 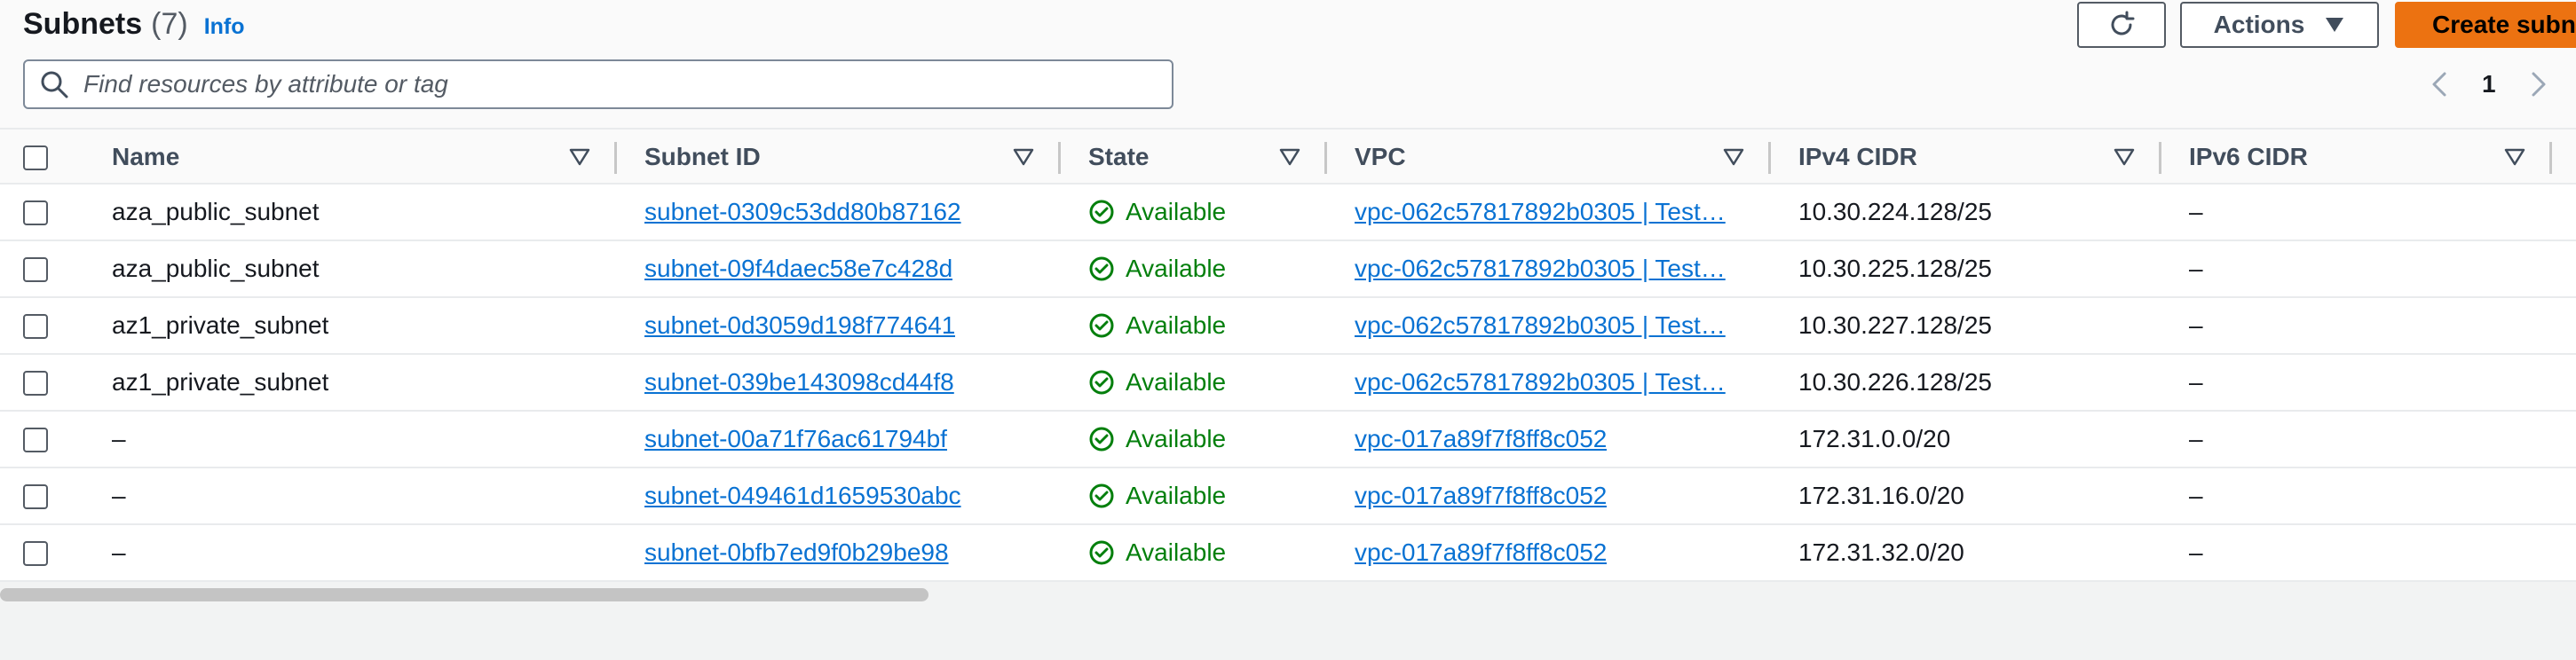 What do you see at coordinates (1881, 495) in the screenshot?
I see `ipv4-cidr: 172.31.16.0/20` at bounding box center [1881, 495].